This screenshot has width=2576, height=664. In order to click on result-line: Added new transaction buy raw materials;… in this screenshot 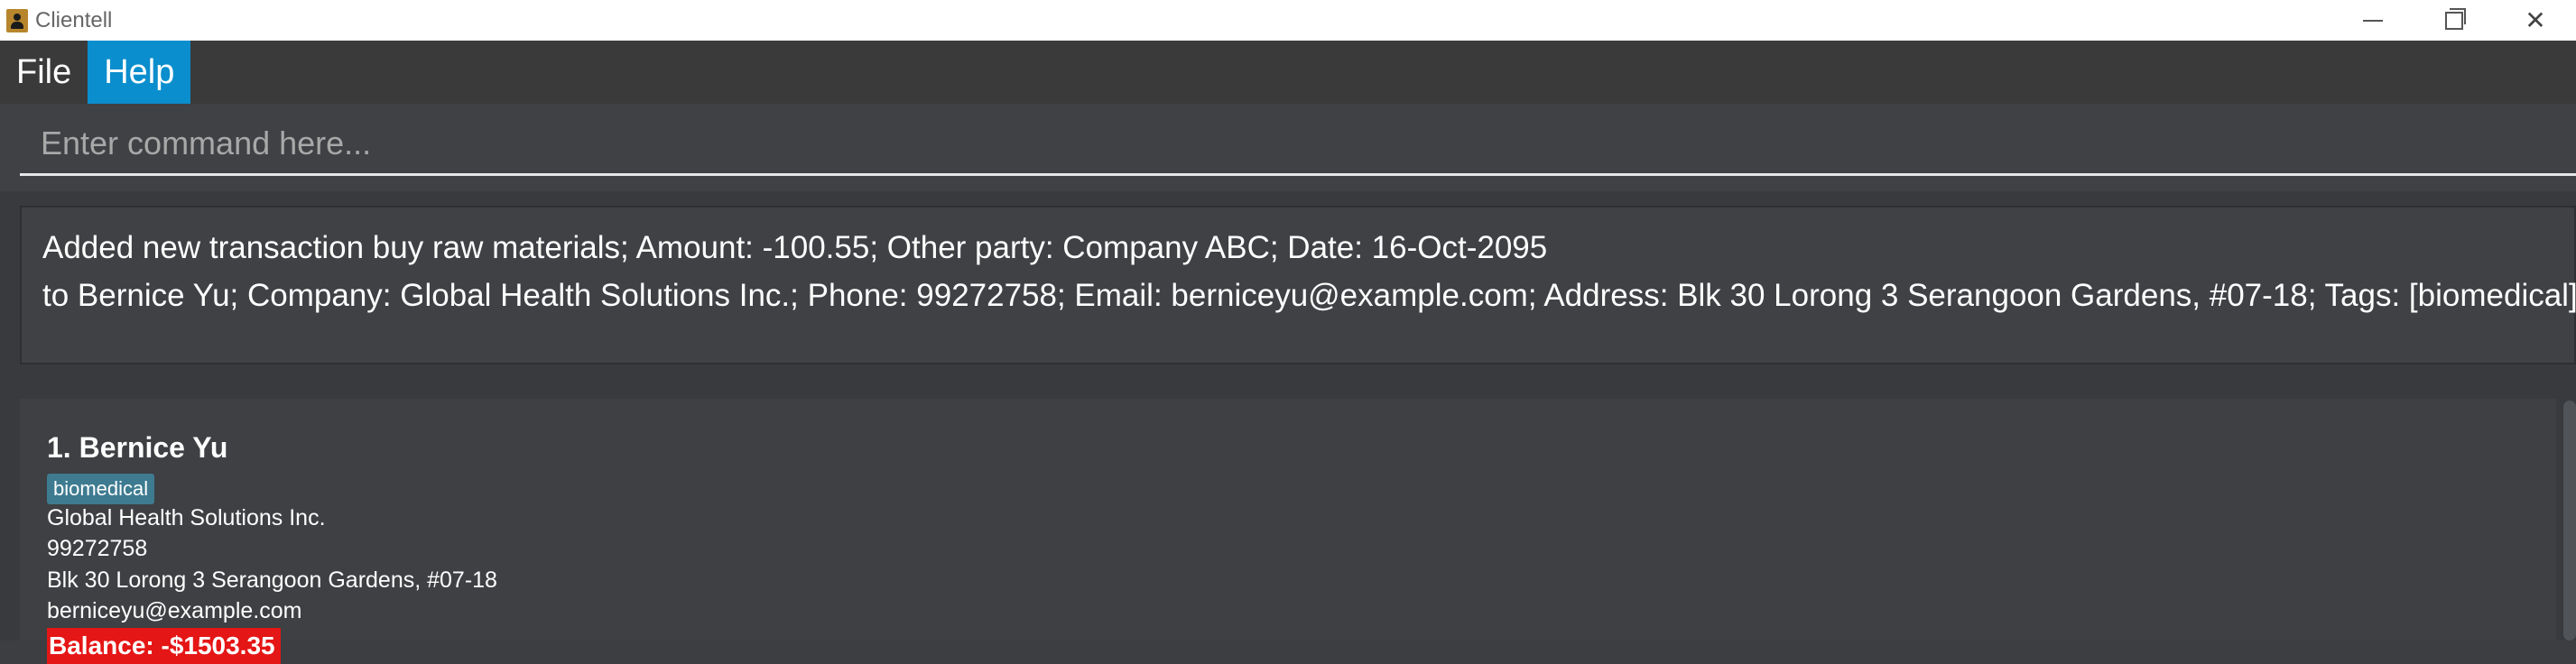, I will do `click(795, 247)`.